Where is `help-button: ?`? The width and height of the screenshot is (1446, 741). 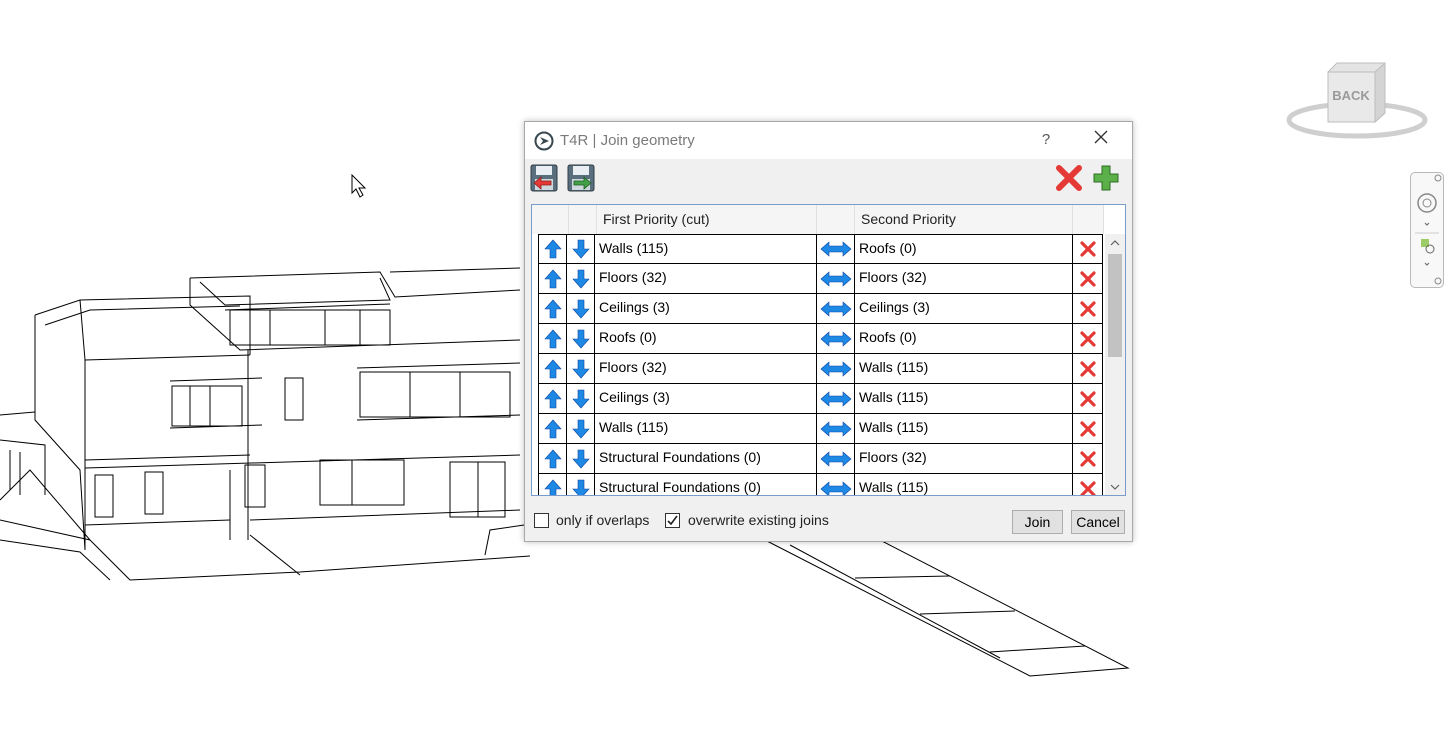
help-button: ? is located at coordinates (1046, 140).